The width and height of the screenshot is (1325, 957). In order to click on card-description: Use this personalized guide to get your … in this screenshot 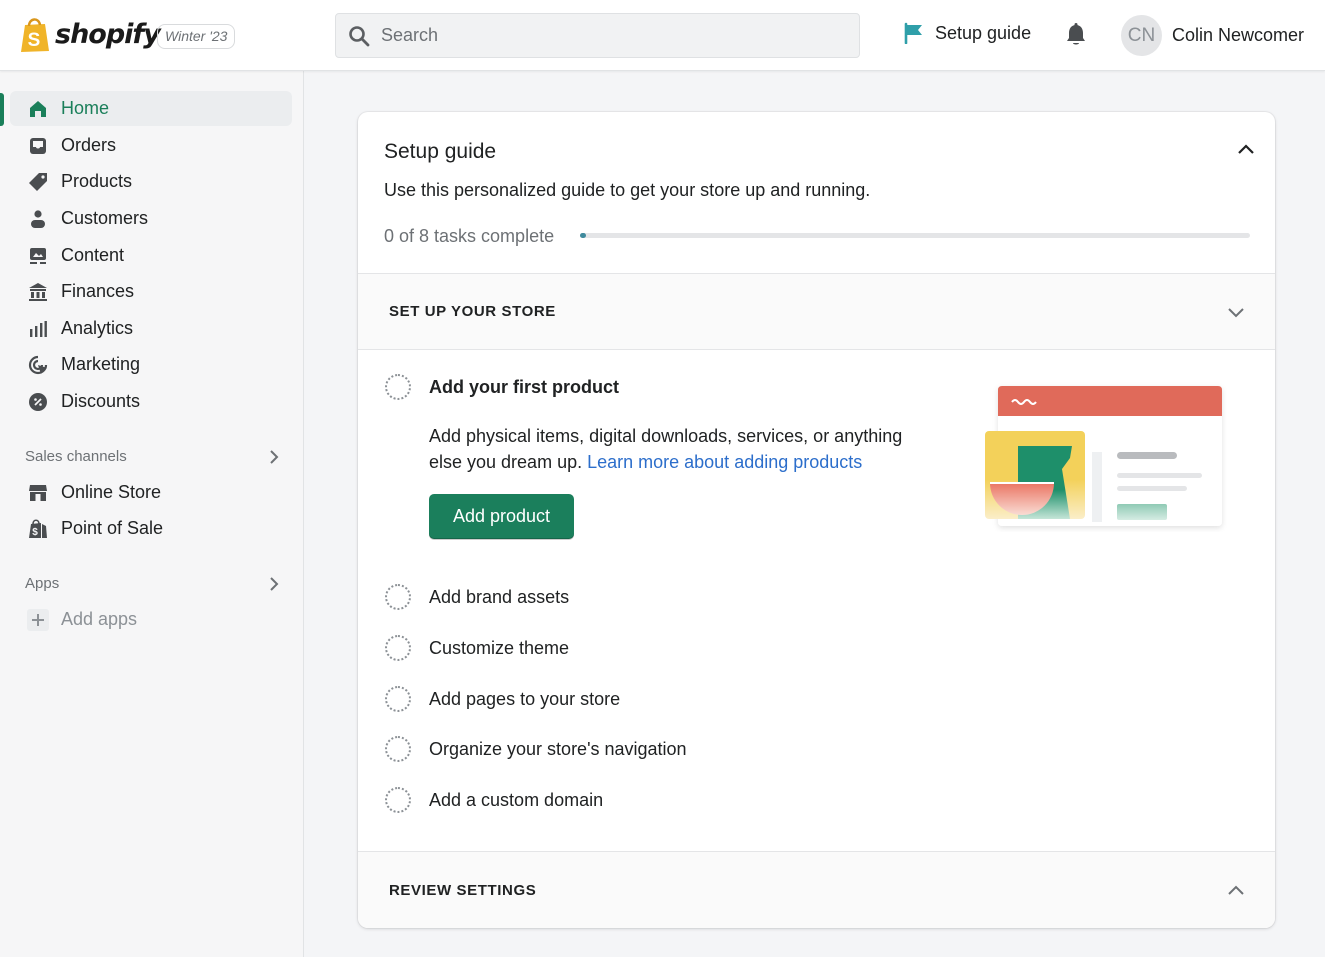, I will do `click(627, 190)`.